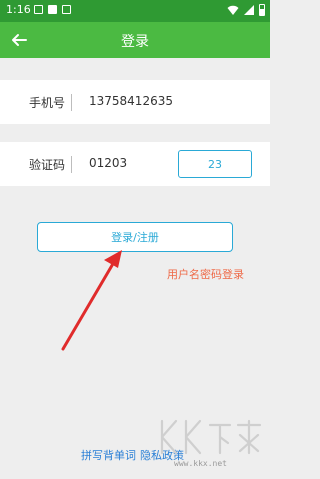 The height and width of the screenshot is (479, 320). What do you see at coordinates (131, 101) in the screenshot?
I see `phone-input: 13758412635` at bounding box center [131, 101].